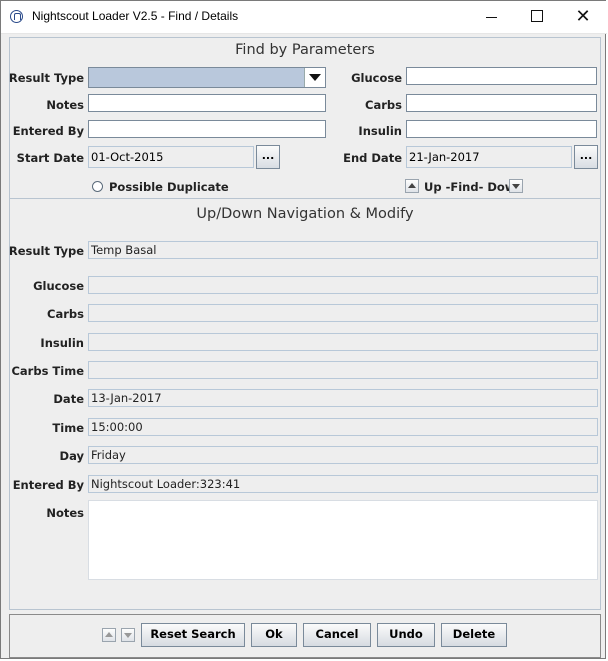  Describe the element at coordinates (305, 214) in the screenshot. I see `navigation-panel-title: Up/Down Navigation & Modify` at that location.